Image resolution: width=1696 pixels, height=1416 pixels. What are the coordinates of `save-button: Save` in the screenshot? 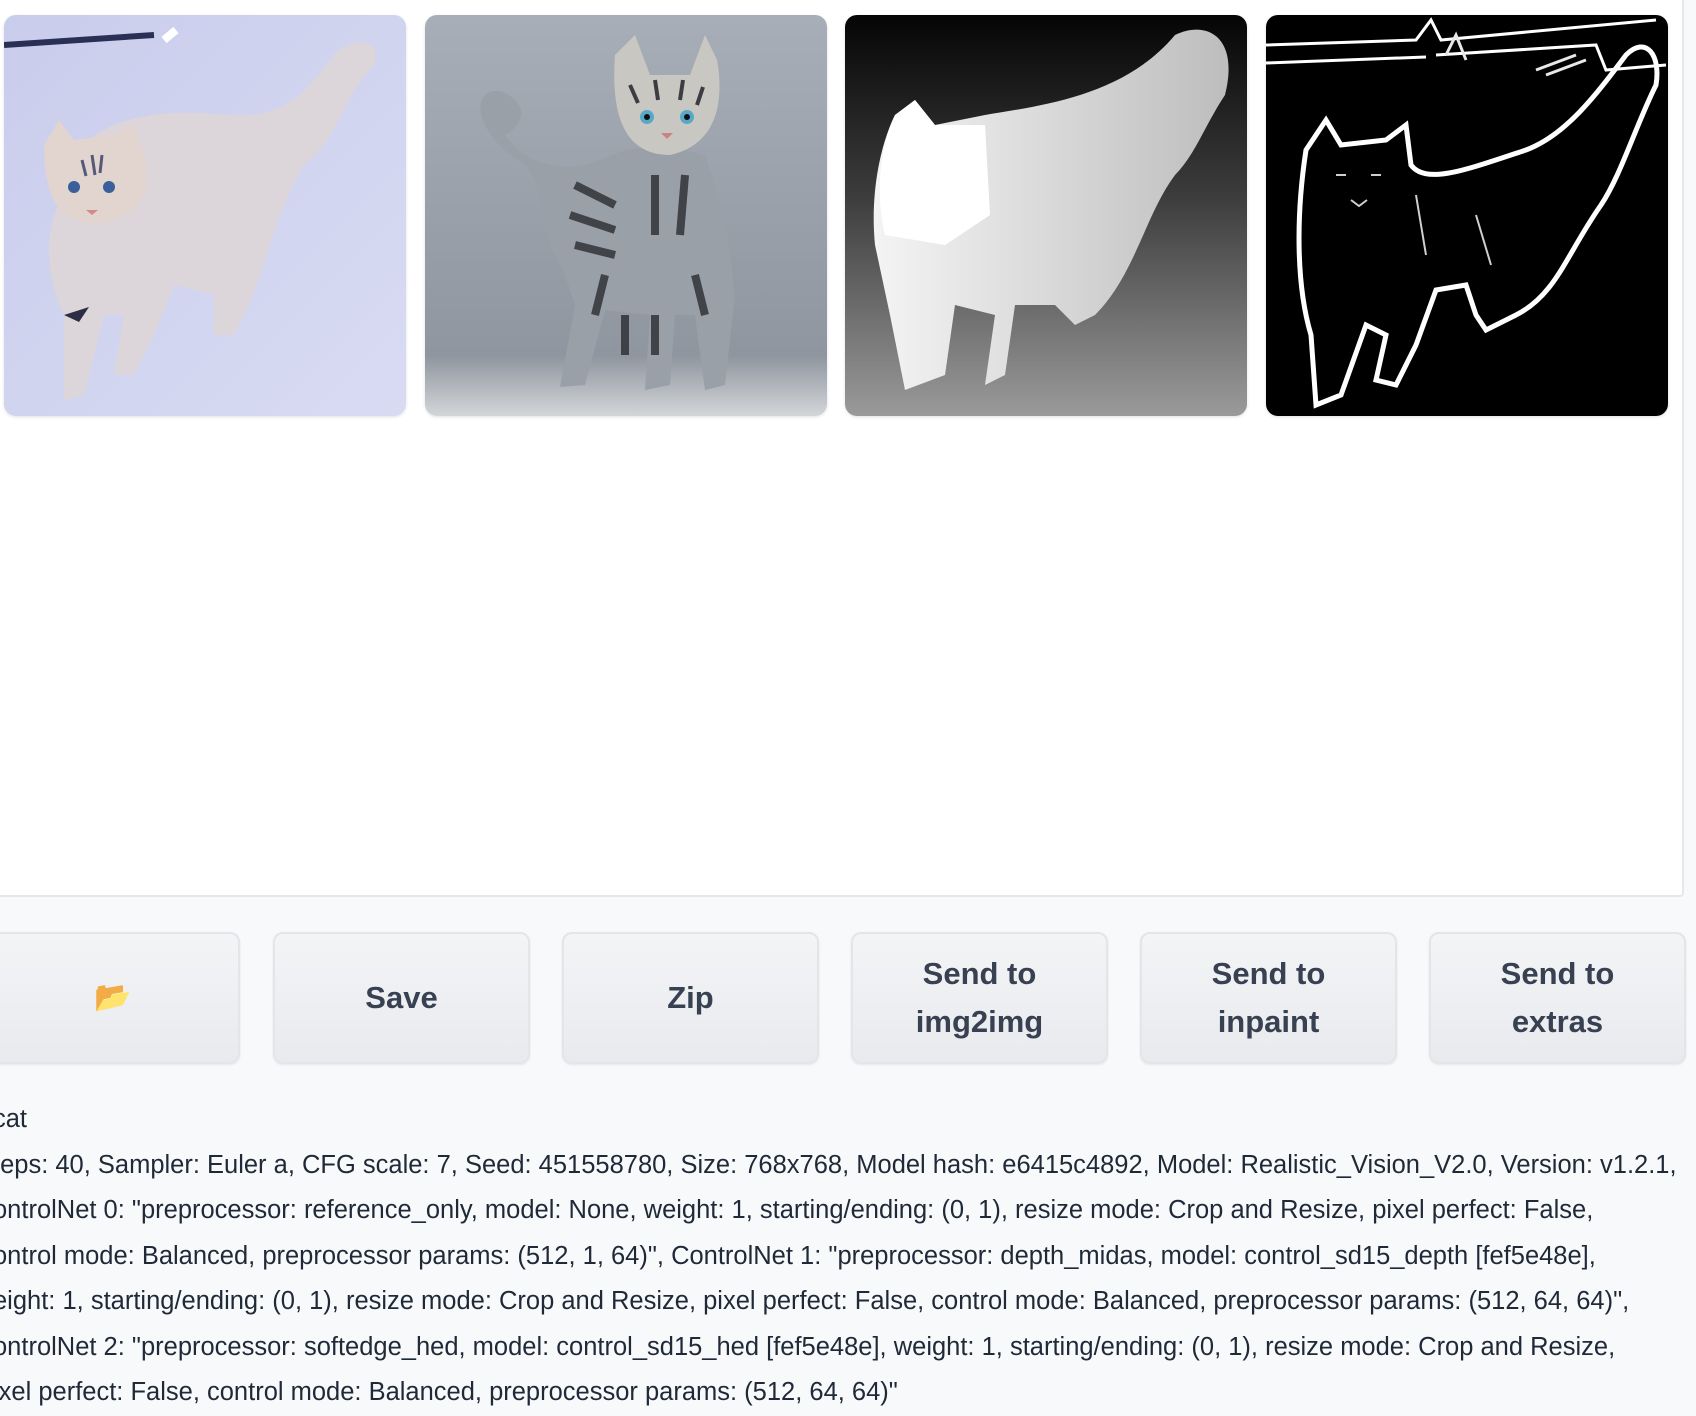 It's located at (401, 998).